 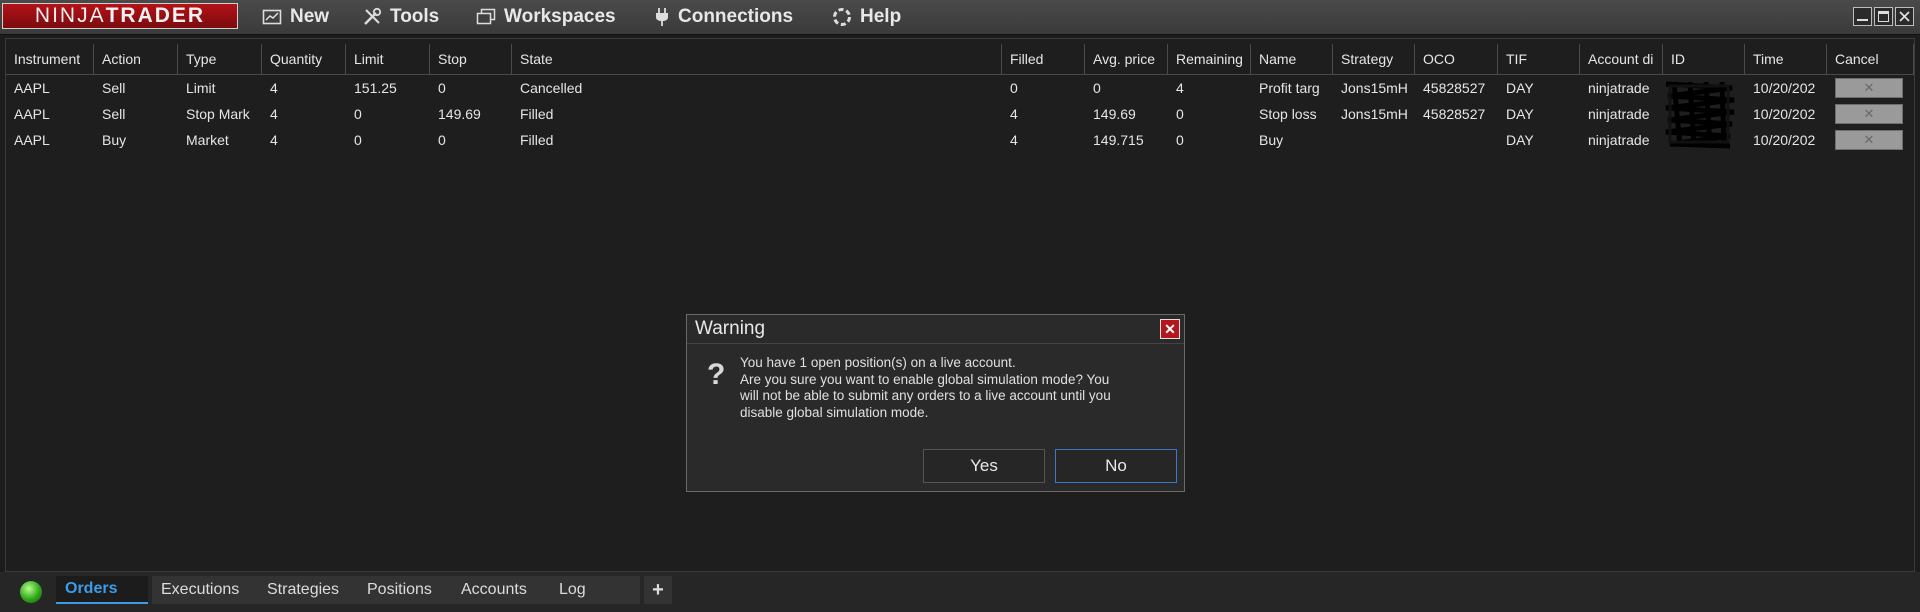 I want to click on col-header-avg-price: Avg. price, so click(x=1126, y=59).